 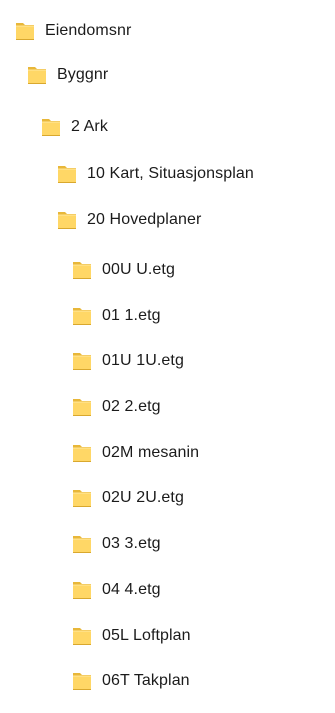 I want to click on tree-item-02m-mesanin: 02M mesanin, so click(x=135, y=453).